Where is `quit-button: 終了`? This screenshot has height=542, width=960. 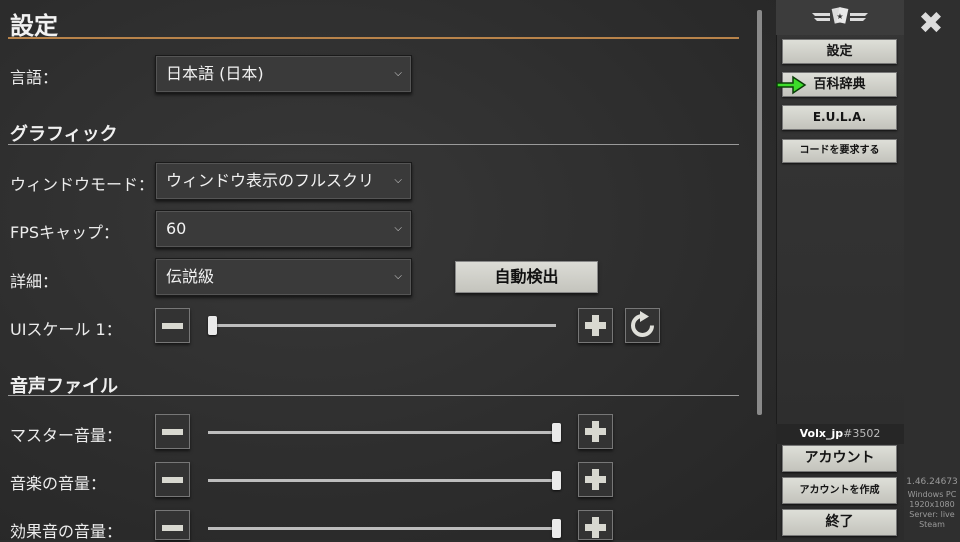
quit-button: 終了 is located at coordinates (839, 522).